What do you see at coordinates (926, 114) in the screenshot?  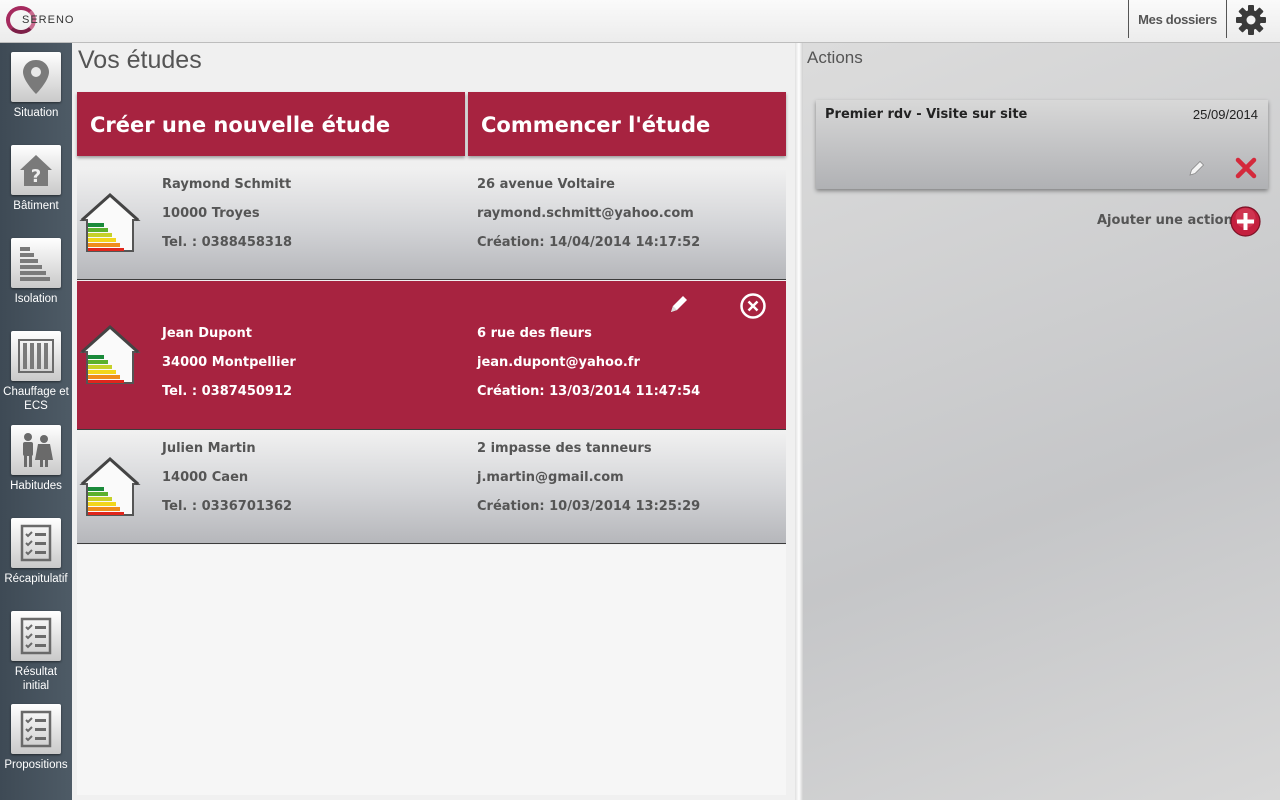 I see `action-title: Premier rdv - Visite sur site` at bounding box center [926, 114].